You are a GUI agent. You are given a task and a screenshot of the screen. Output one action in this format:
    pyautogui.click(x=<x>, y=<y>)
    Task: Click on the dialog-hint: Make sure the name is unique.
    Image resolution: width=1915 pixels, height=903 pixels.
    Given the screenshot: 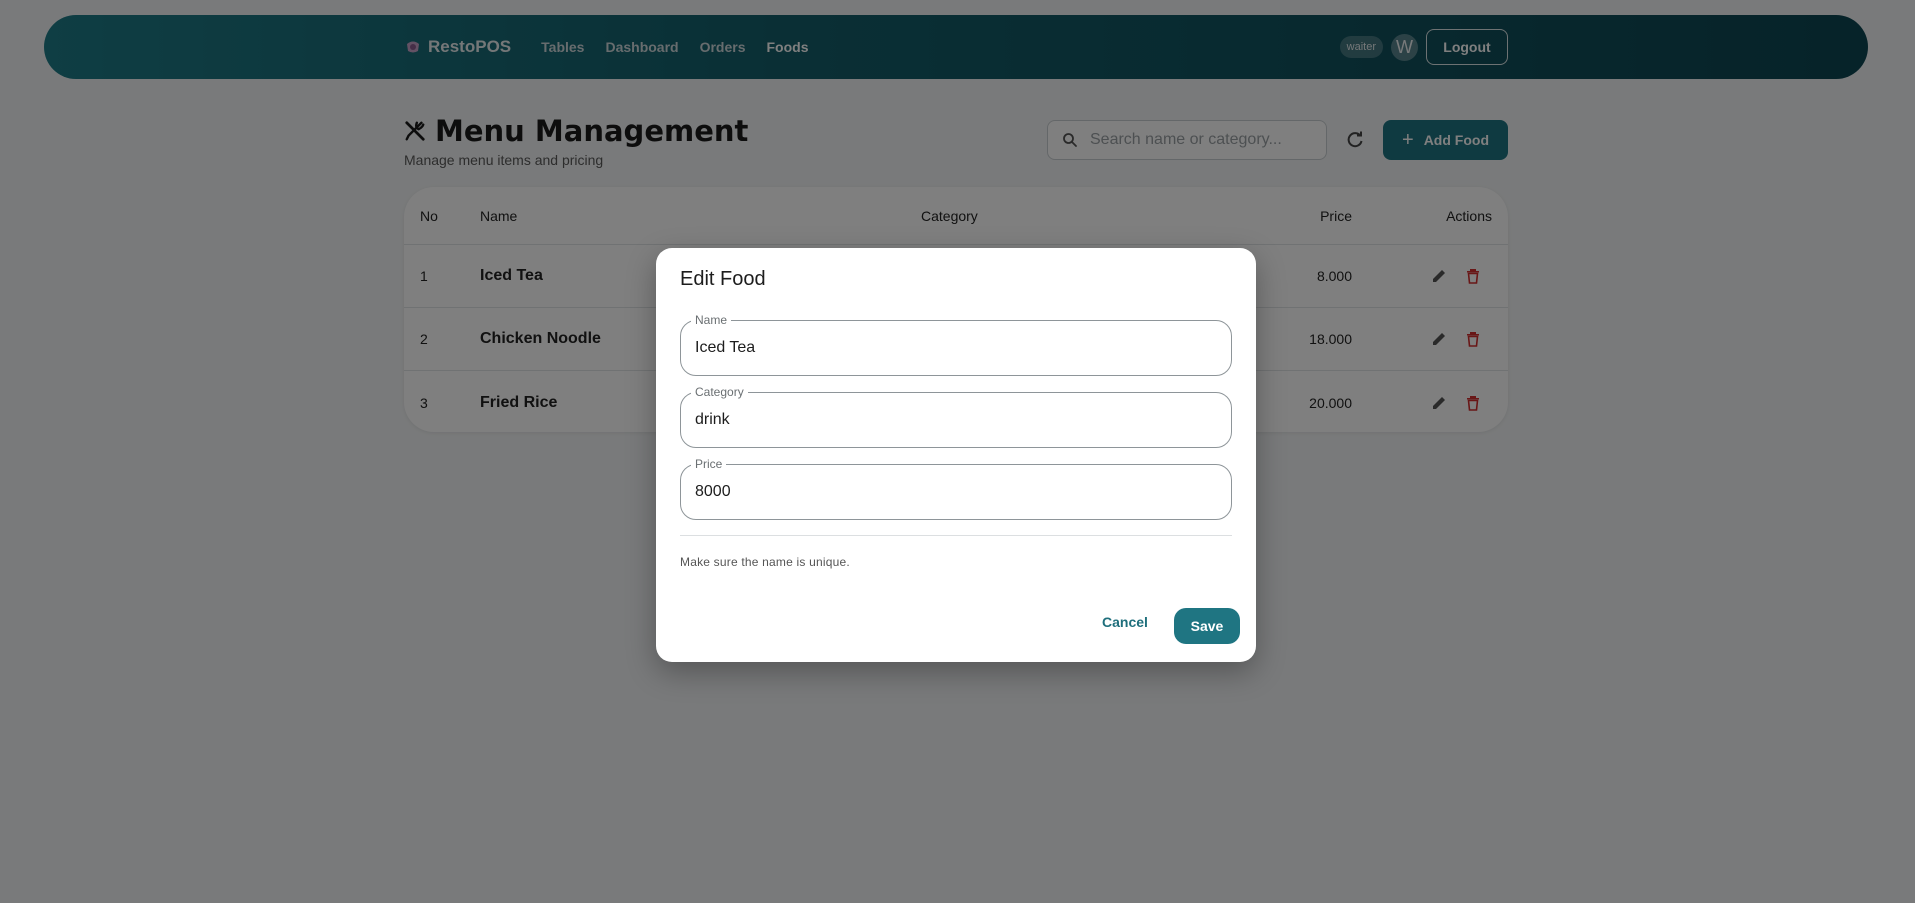 What is the action you would take?
    pyautogui.click(x=765, y=562)
    